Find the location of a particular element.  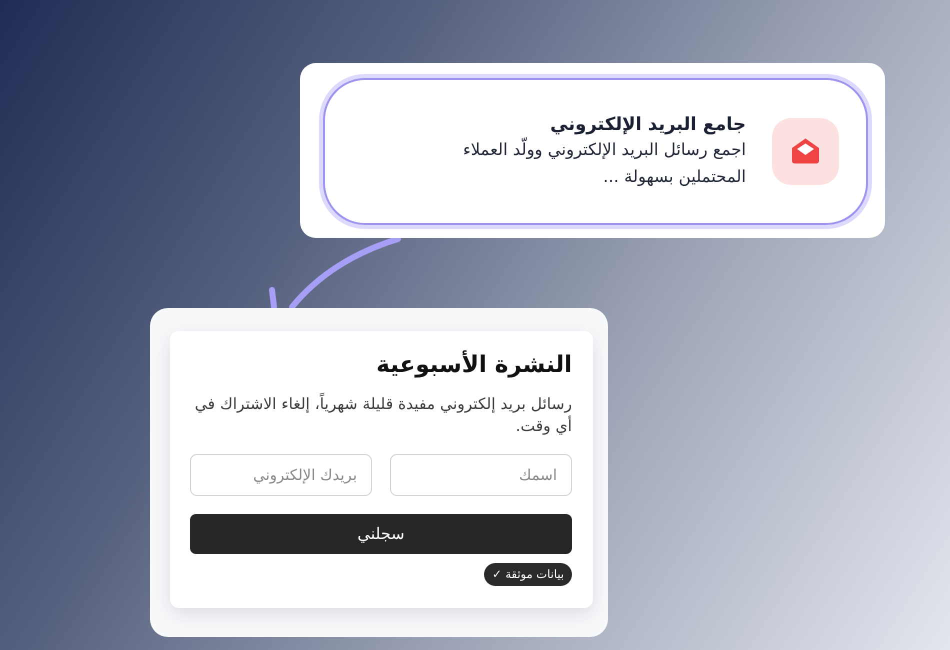

envelope-icon is located at coordinates (805, 151).